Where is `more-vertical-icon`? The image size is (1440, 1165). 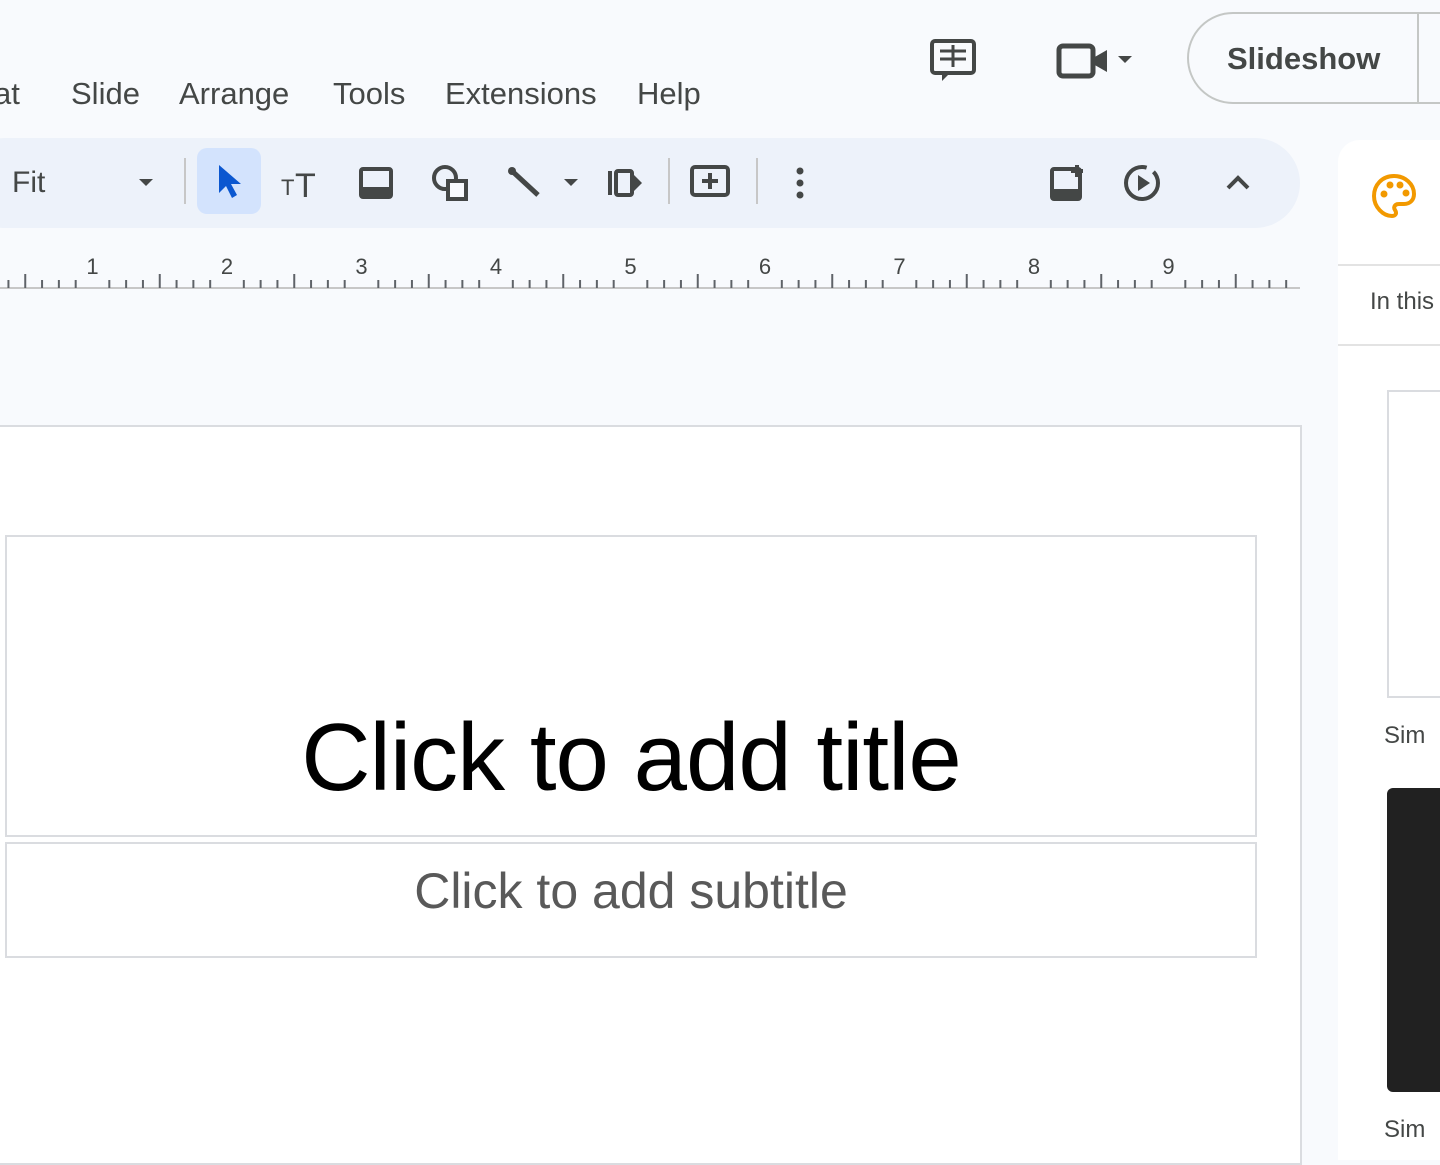 more-vertical-icon is located at coordinates (800, 183).